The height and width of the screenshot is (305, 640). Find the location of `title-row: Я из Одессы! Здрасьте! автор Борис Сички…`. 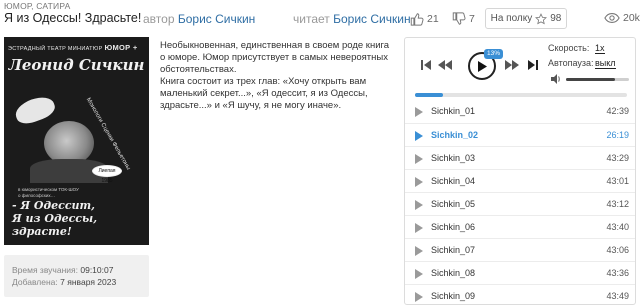

title-row: Я из Одессы! Здрасьте! автор Борис Сички… is located at coordinates (322, 18).